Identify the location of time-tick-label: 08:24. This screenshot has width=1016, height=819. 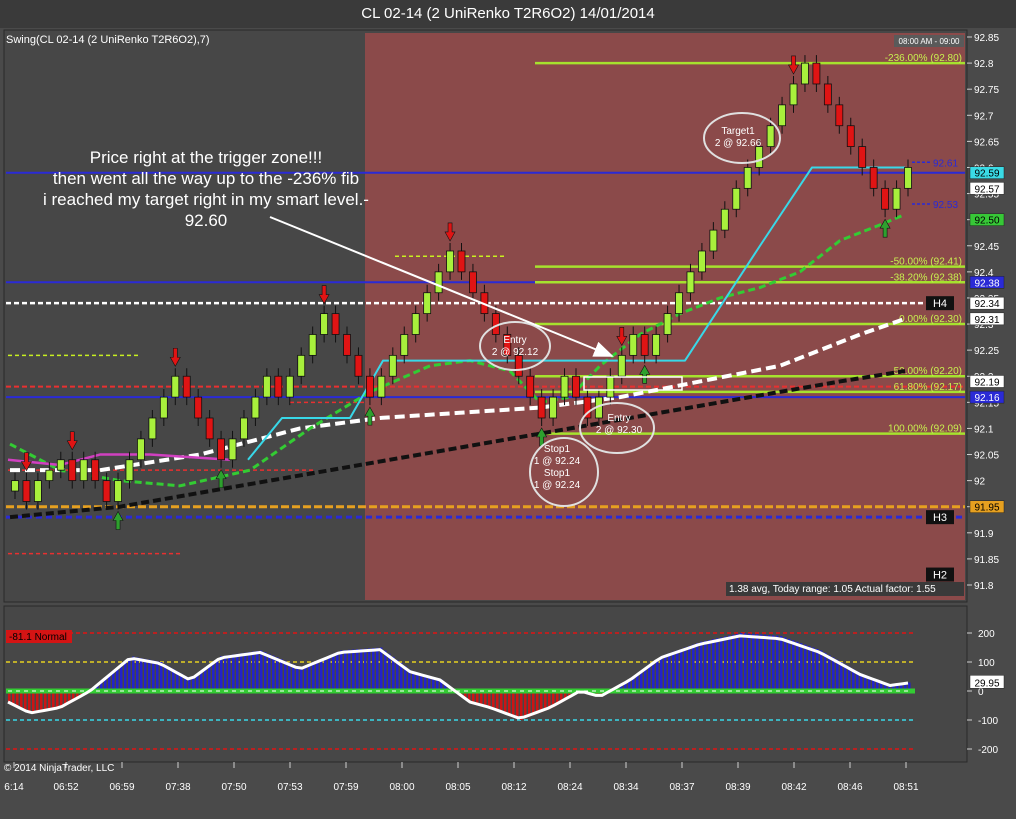
(569, 787).